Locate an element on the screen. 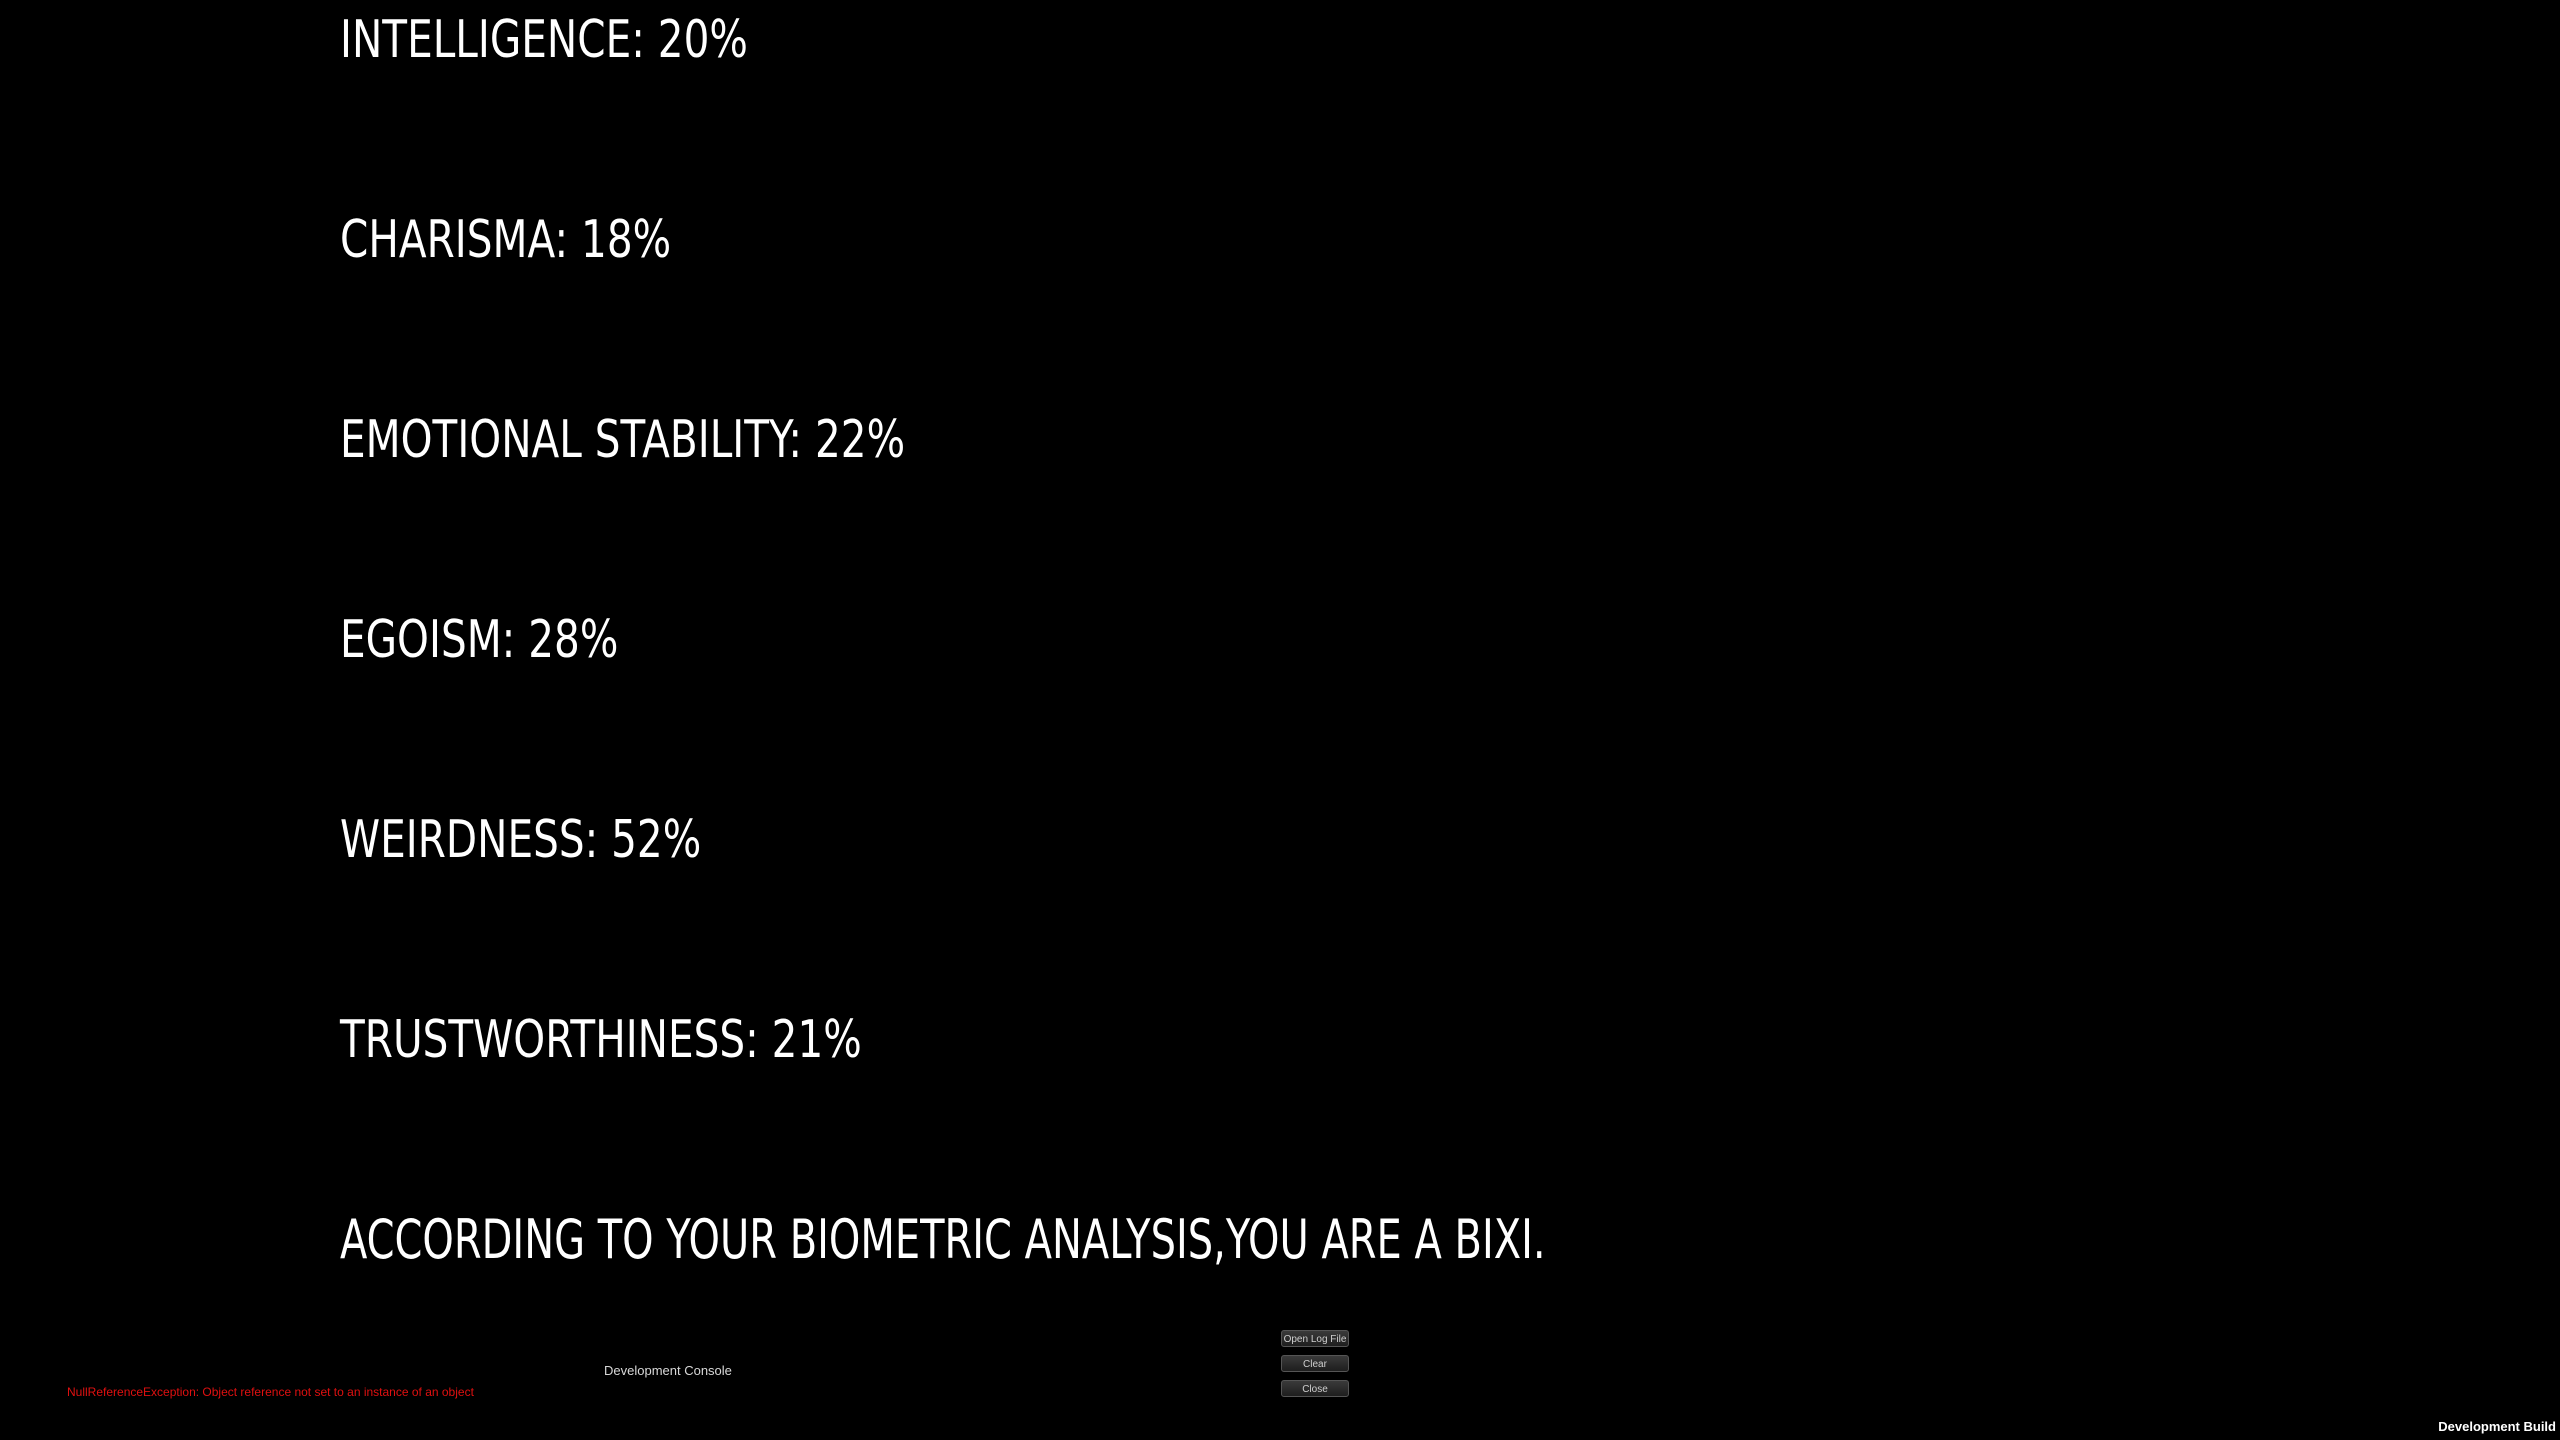  development-build-label: Development Build is located at coordinates (2497, 1426).